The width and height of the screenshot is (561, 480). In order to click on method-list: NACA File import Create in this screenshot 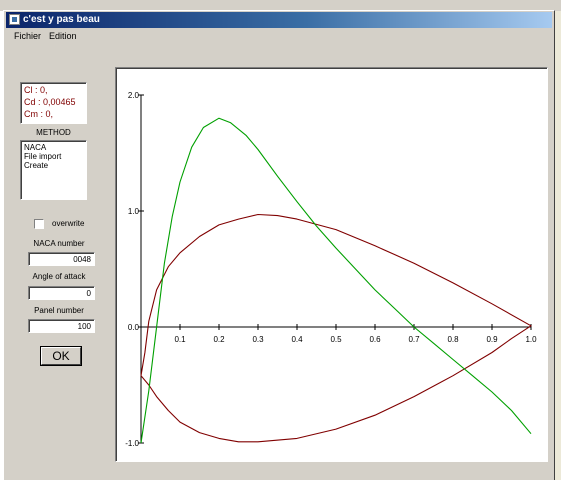, I will do `click(53, 170)`.